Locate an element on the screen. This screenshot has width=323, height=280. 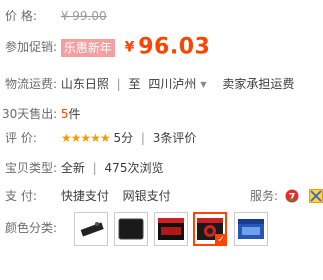
rating-score: 5分 is located at coordinates (123, 138).